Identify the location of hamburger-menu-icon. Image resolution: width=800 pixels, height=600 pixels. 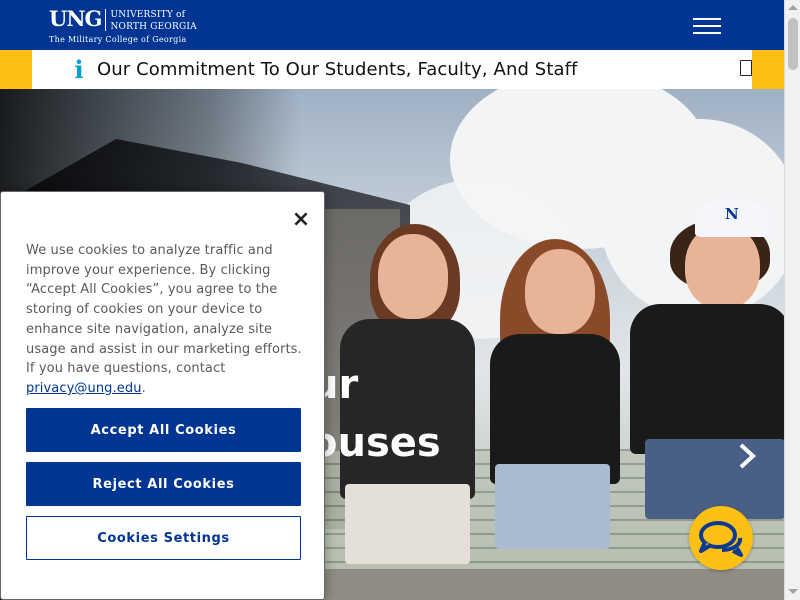
(707, 26).